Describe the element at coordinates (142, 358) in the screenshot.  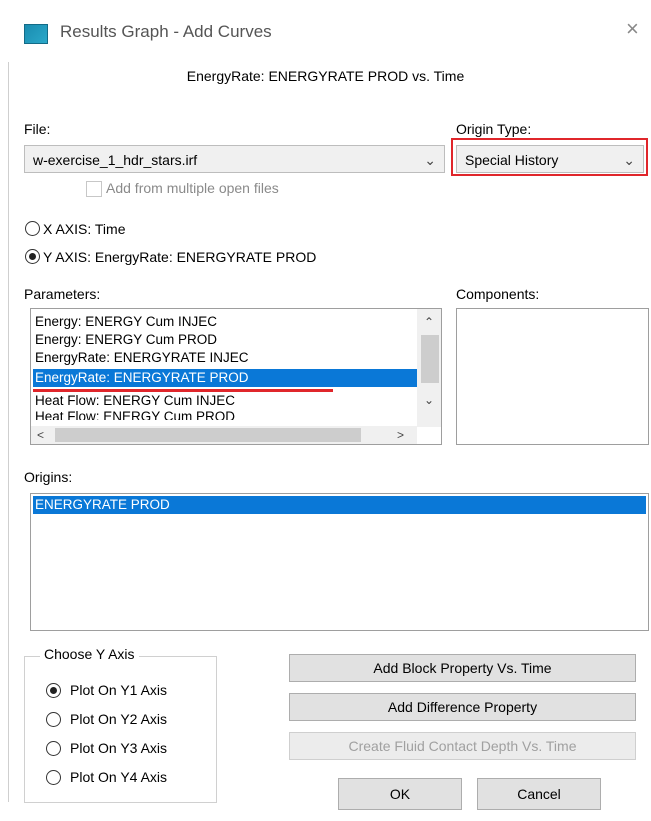
I see `list-item: EnergyRate: ENERGYRATE INJEC` at that location.